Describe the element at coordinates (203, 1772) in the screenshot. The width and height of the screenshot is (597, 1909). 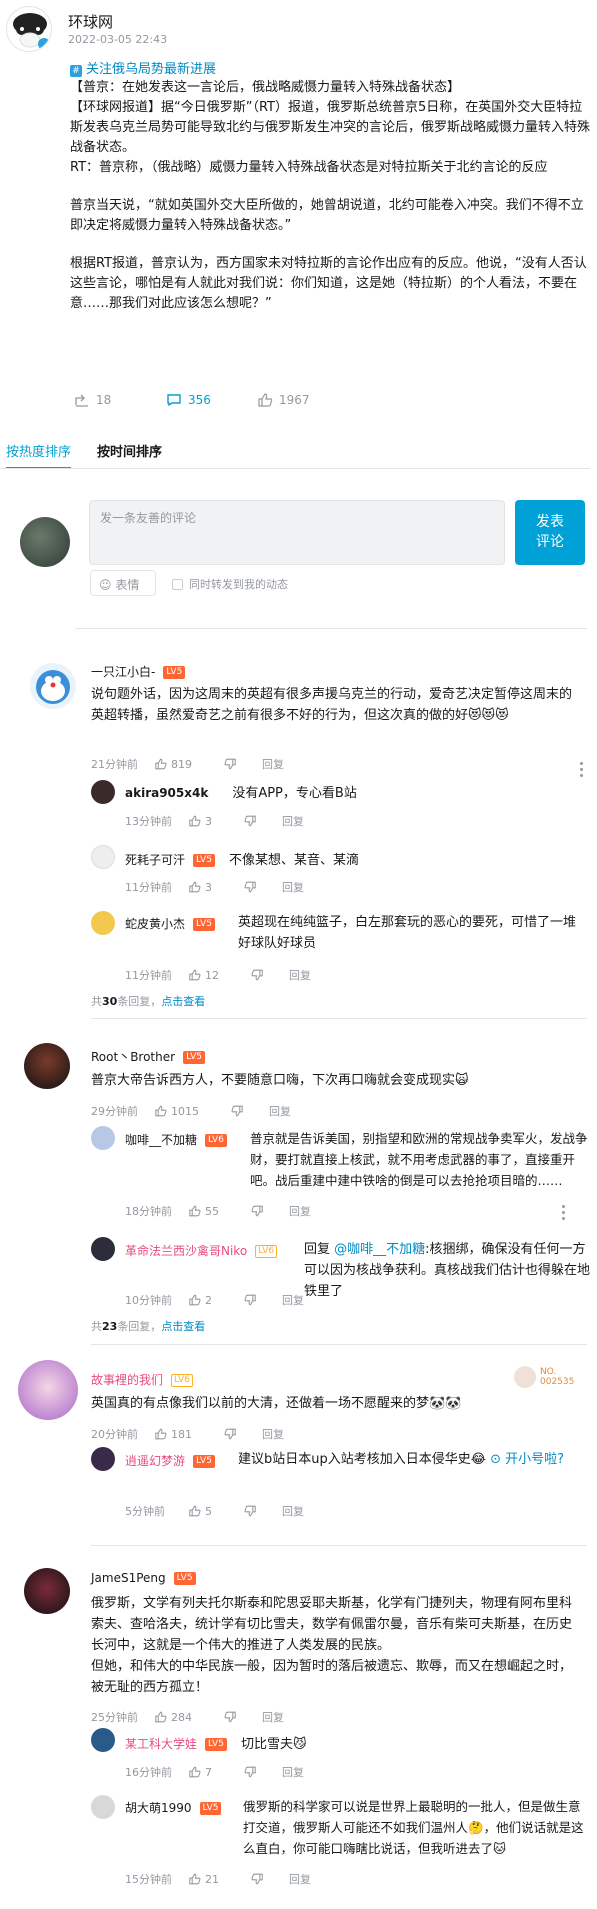
I see `reply-like-button: 7` at that location.